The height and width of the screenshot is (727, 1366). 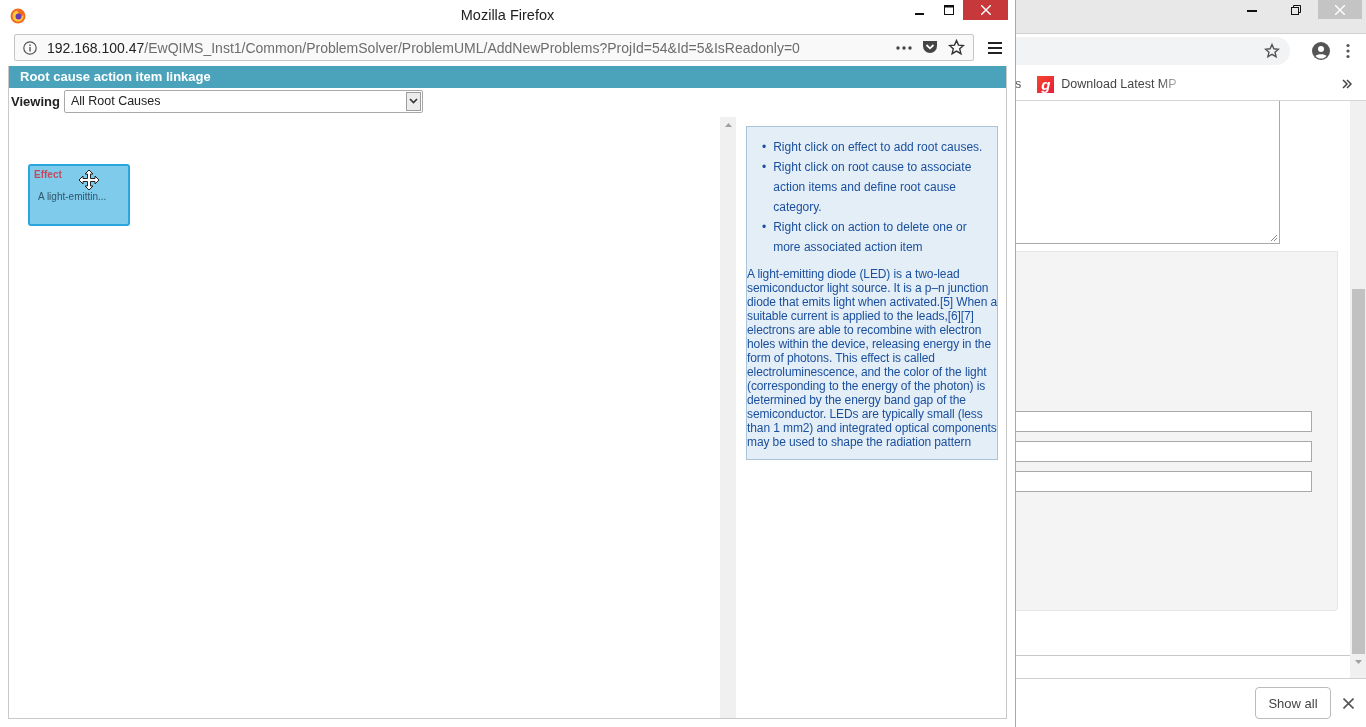 I want to click on restore-icon, so click(x=1296, y=9).